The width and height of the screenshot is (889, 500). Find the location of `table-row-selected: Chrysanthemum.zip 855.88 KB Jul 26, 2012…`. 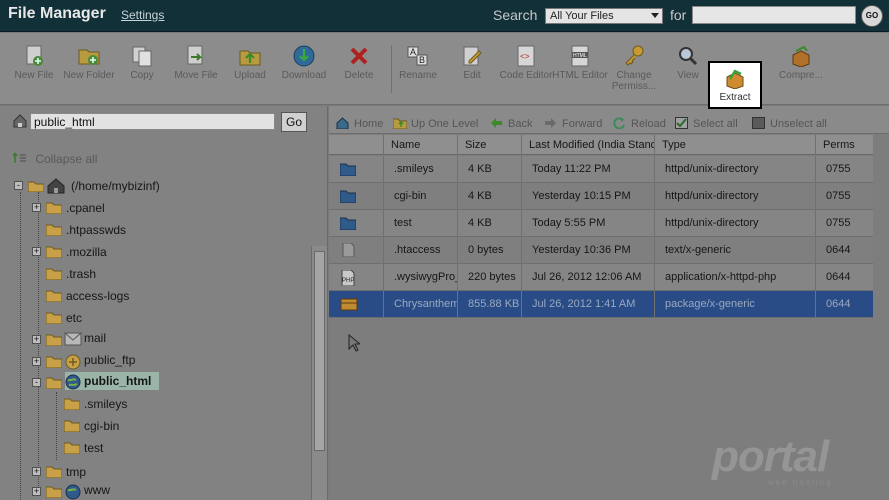

table-row-selected: Chrysanthemum.zip 855.88 KB Jul 26, 2012… is located at coordinates (601, 304).